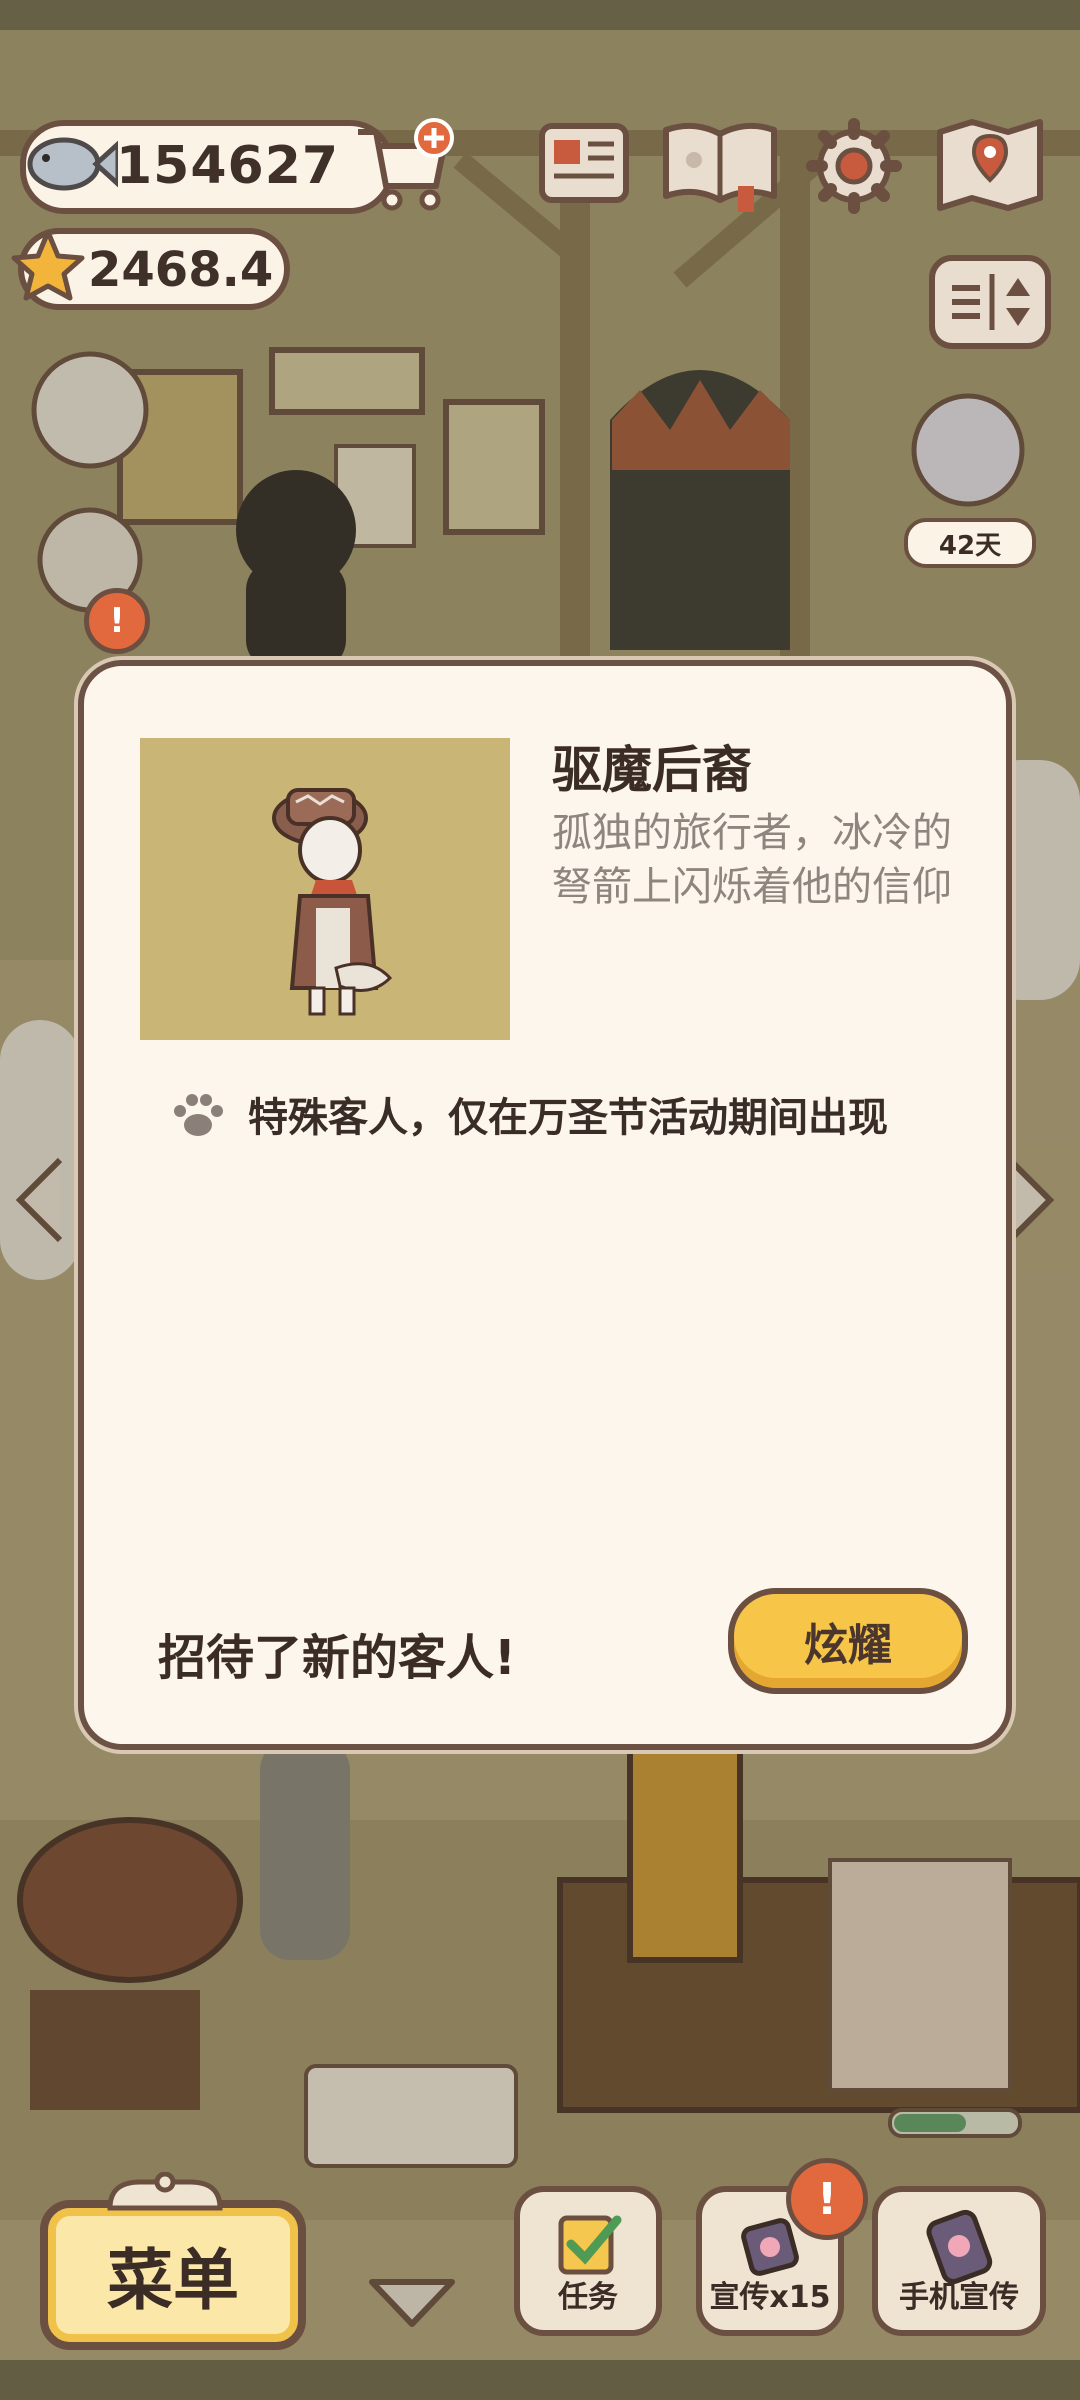 This screenshot has height=2400, width=1080. What do you see at coordinates (117, 621) in the screenshot?
I see `guest-alert-badge: !` at bounding box center [117, 621].